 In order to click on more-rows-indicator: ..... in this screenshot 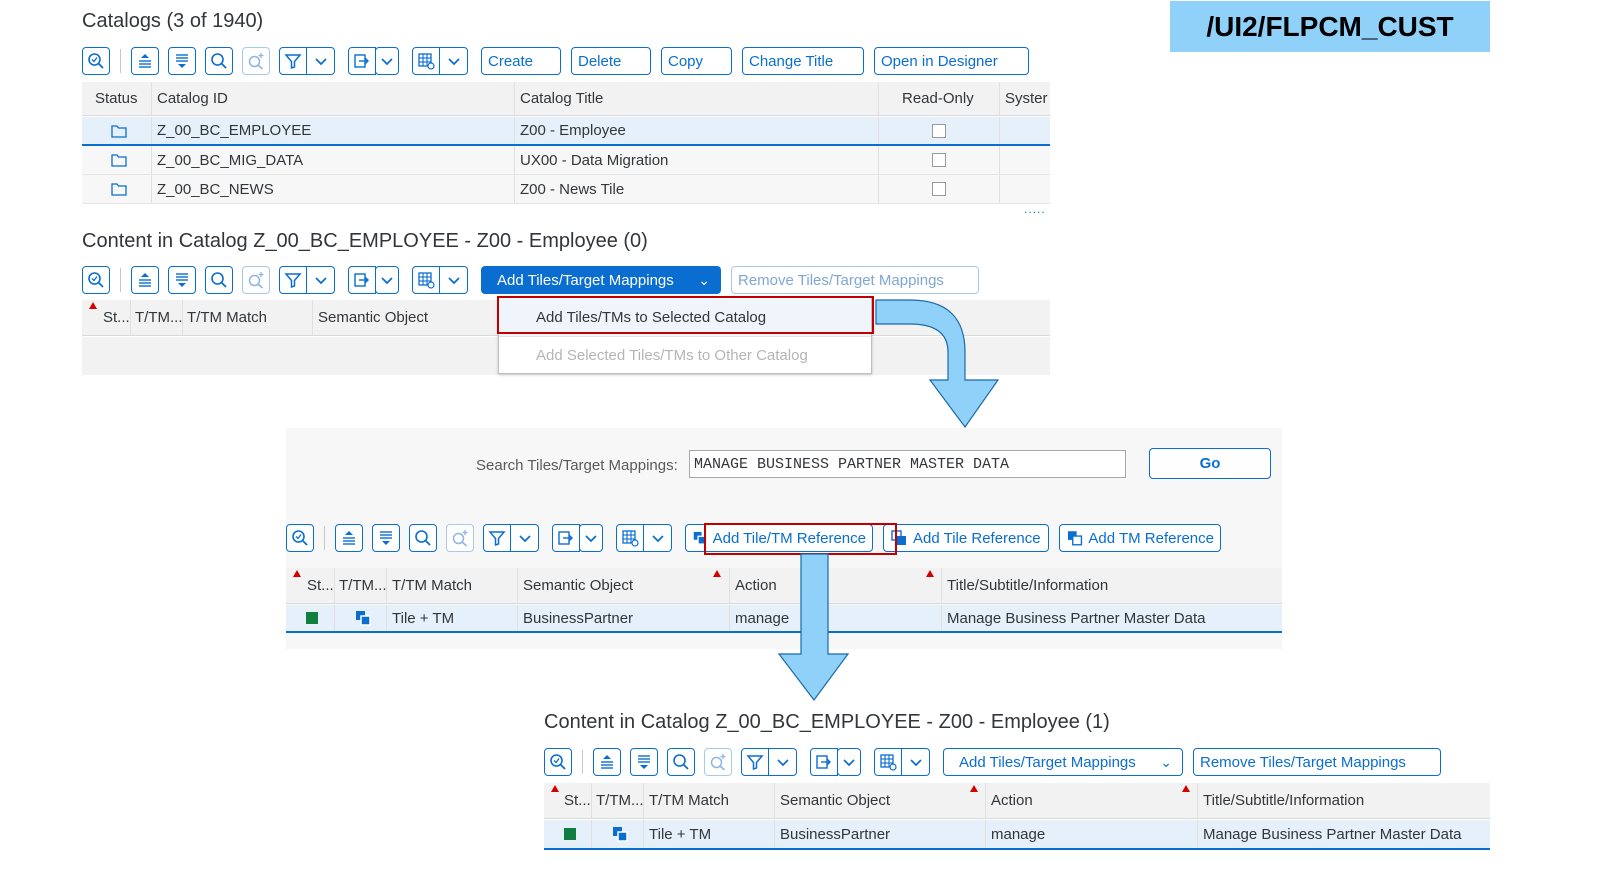, I will do `click(1035, 209)`.